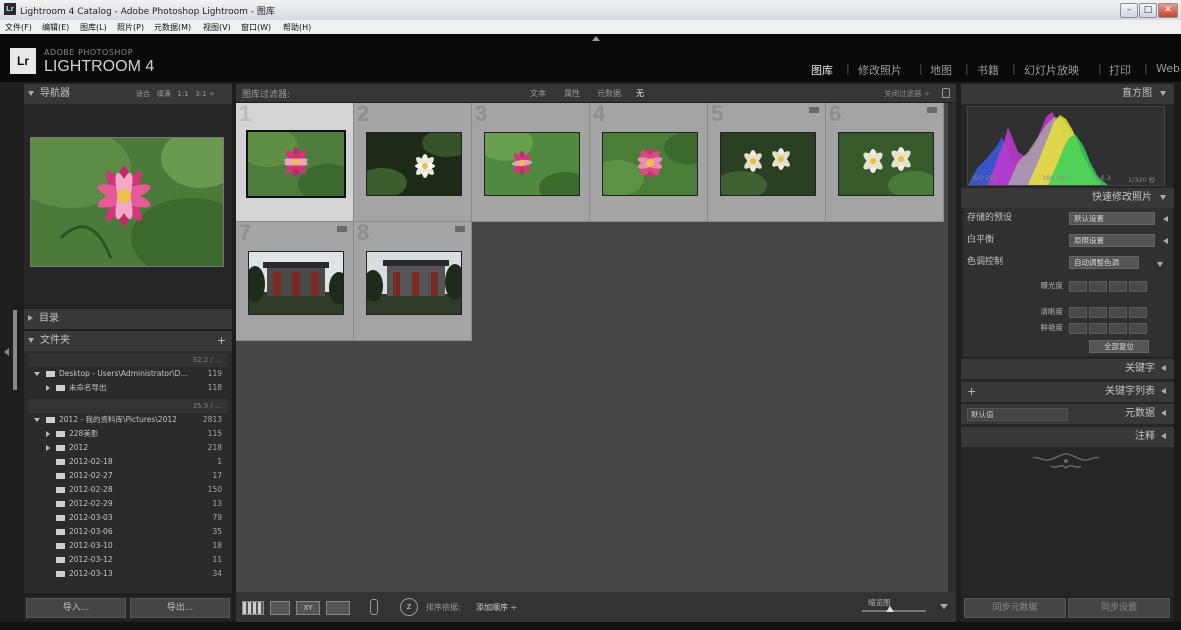 The height and width of the screenshot is (630, 1181). I want to click on loupe-view-icon, so click(280, 608).